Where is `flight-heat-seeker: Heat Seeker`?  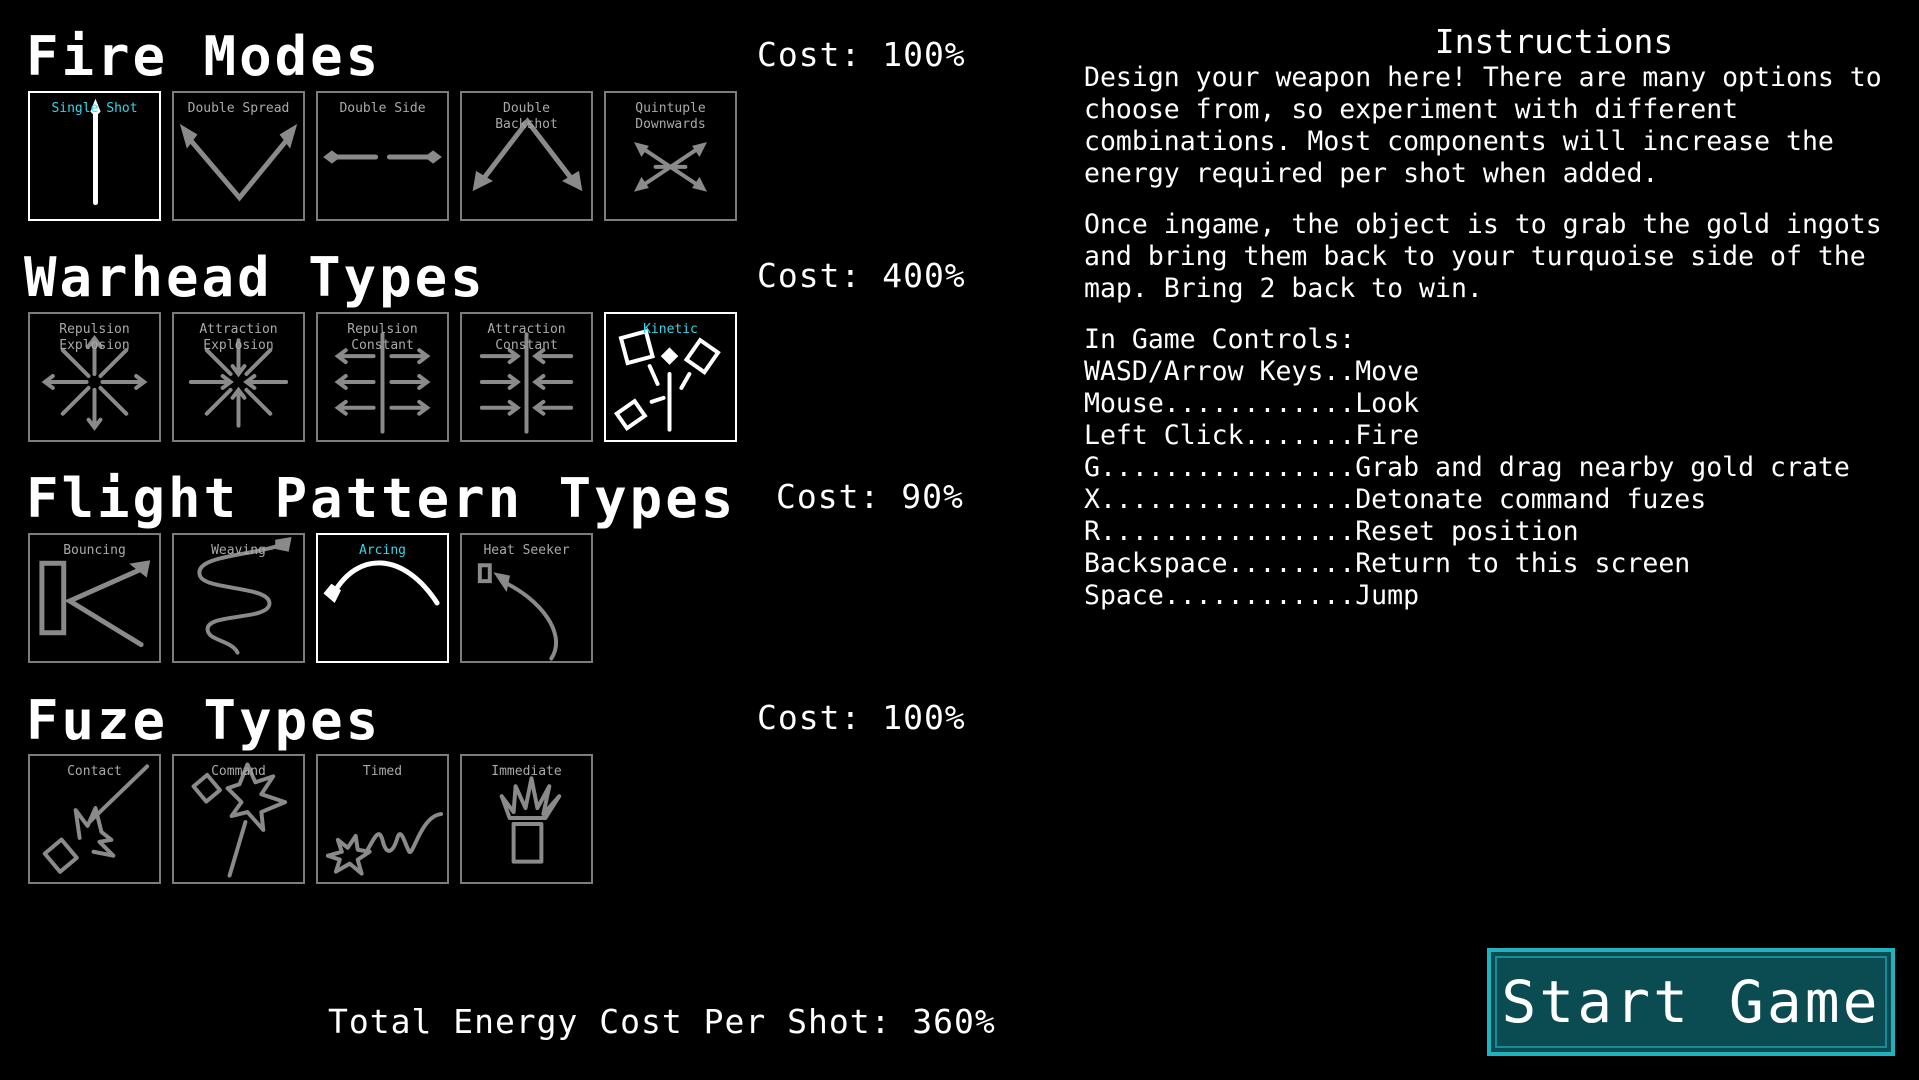 flight-heat-seeker: Heat Seeker is located at coordinates (526, 598).